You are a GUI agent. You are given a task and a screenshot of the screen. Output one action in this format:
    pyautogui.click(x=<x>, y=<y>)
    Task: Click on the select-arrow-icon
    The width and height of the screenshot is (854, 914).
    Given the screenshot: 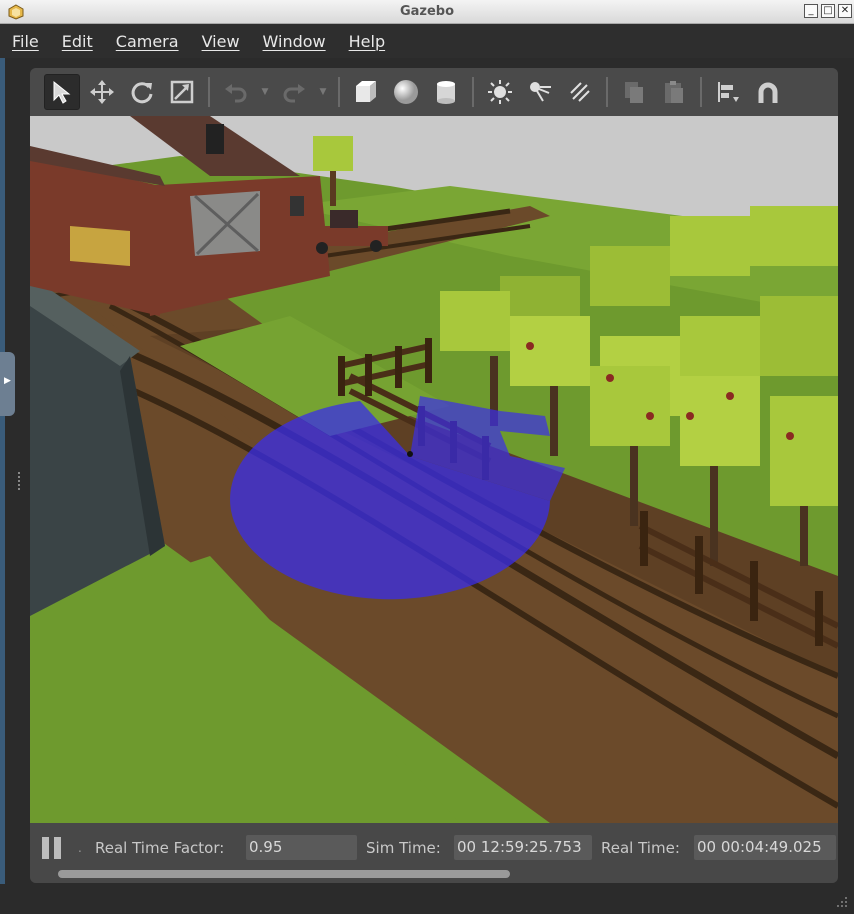 What is the action you would take?
    pyautogui.click(x=62, y=92)
    